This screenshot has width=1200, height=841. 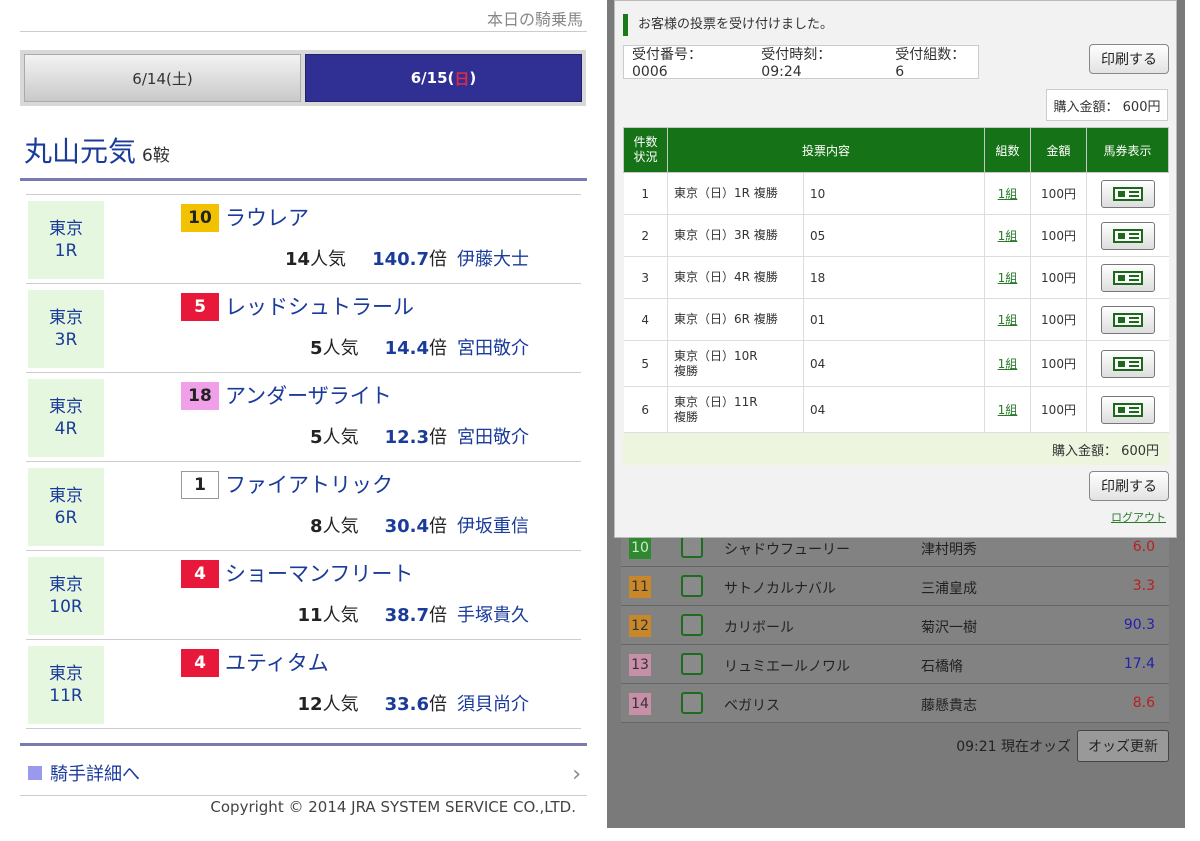 What do you see at coordinates (80, 151) in the screenshot?
I see `jockey-name: 丸山元気` at bounding box center [80, 151].